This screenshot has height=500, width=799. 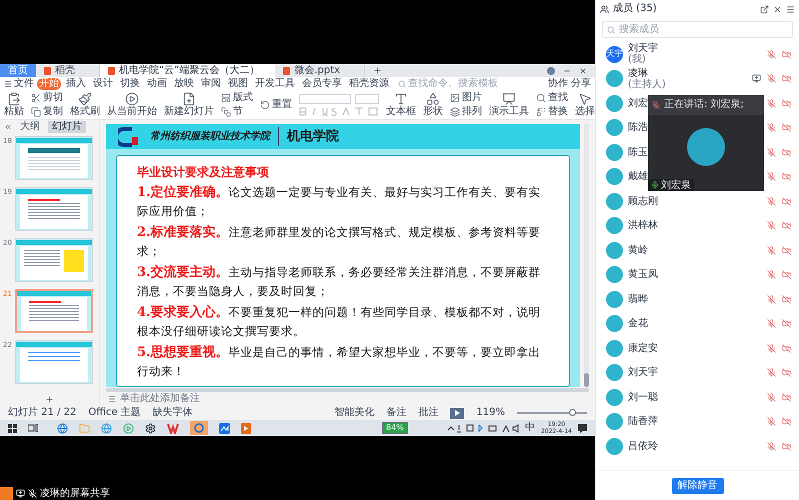 What do you see at coordinates (339, 322) in the screenshot?
I see `requirement-paragraph: 4.要求要入心。不要重复犯一样的问题！有些同学目录、模板都不对，说明根本没仔细研读论文撰写要求。` at bounding box center [339, 322].